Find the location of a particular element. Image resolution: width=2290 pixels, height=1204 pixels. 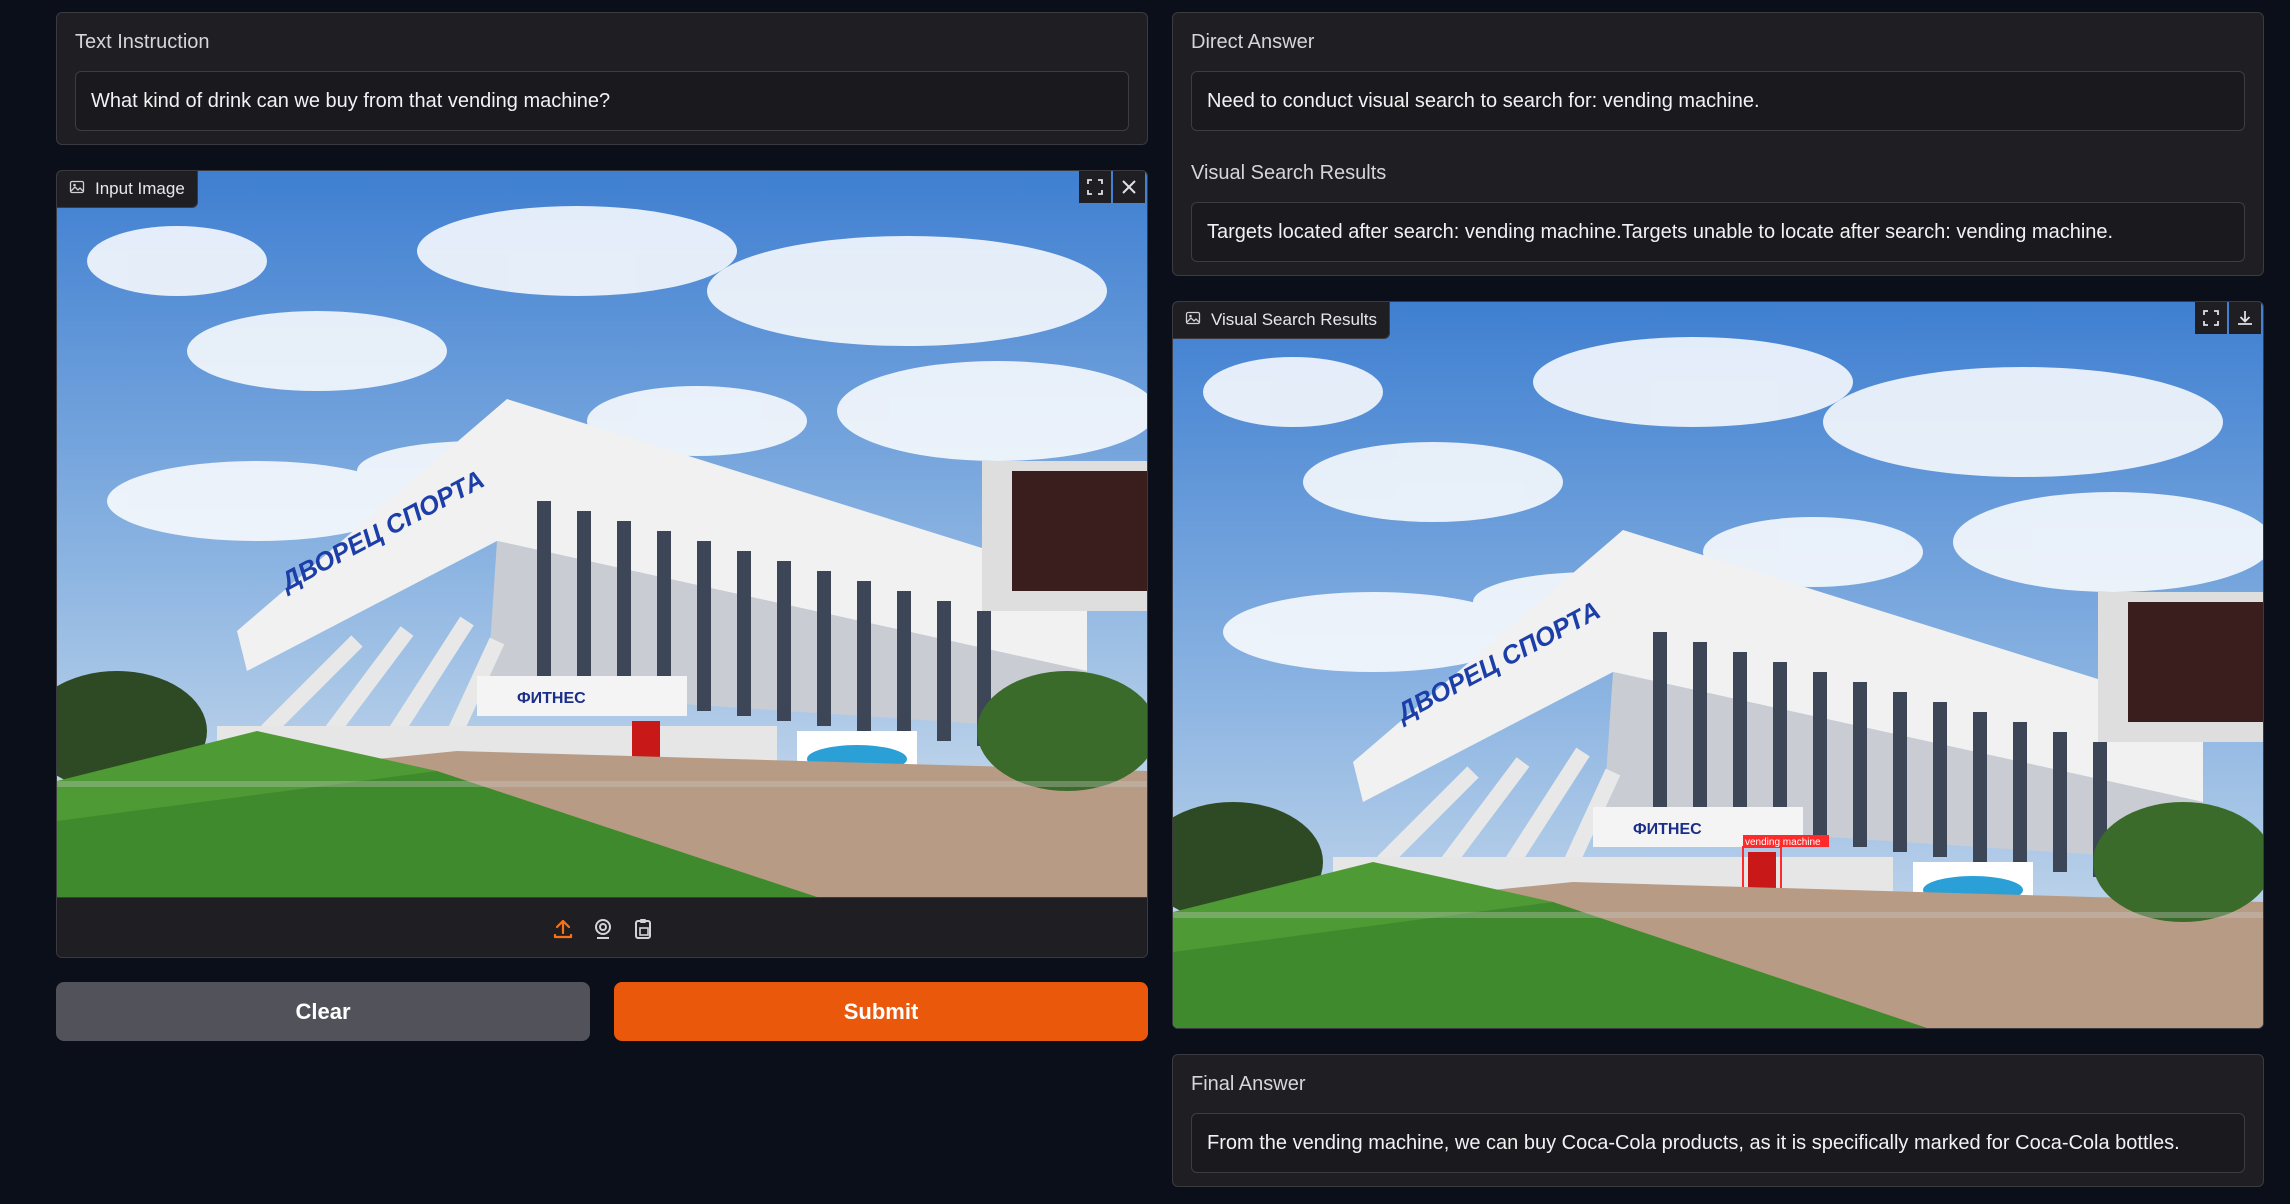

webcam-icon is located at coordinates (603, 929).